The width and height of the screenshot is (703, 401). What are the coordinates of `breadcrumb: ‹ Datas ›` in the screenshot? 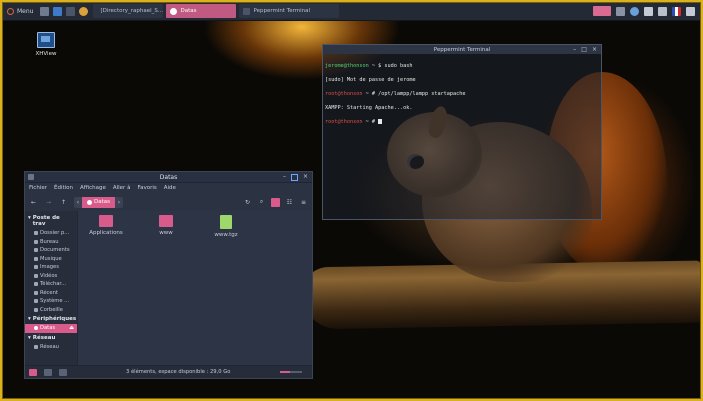 It's located at (98, 202).